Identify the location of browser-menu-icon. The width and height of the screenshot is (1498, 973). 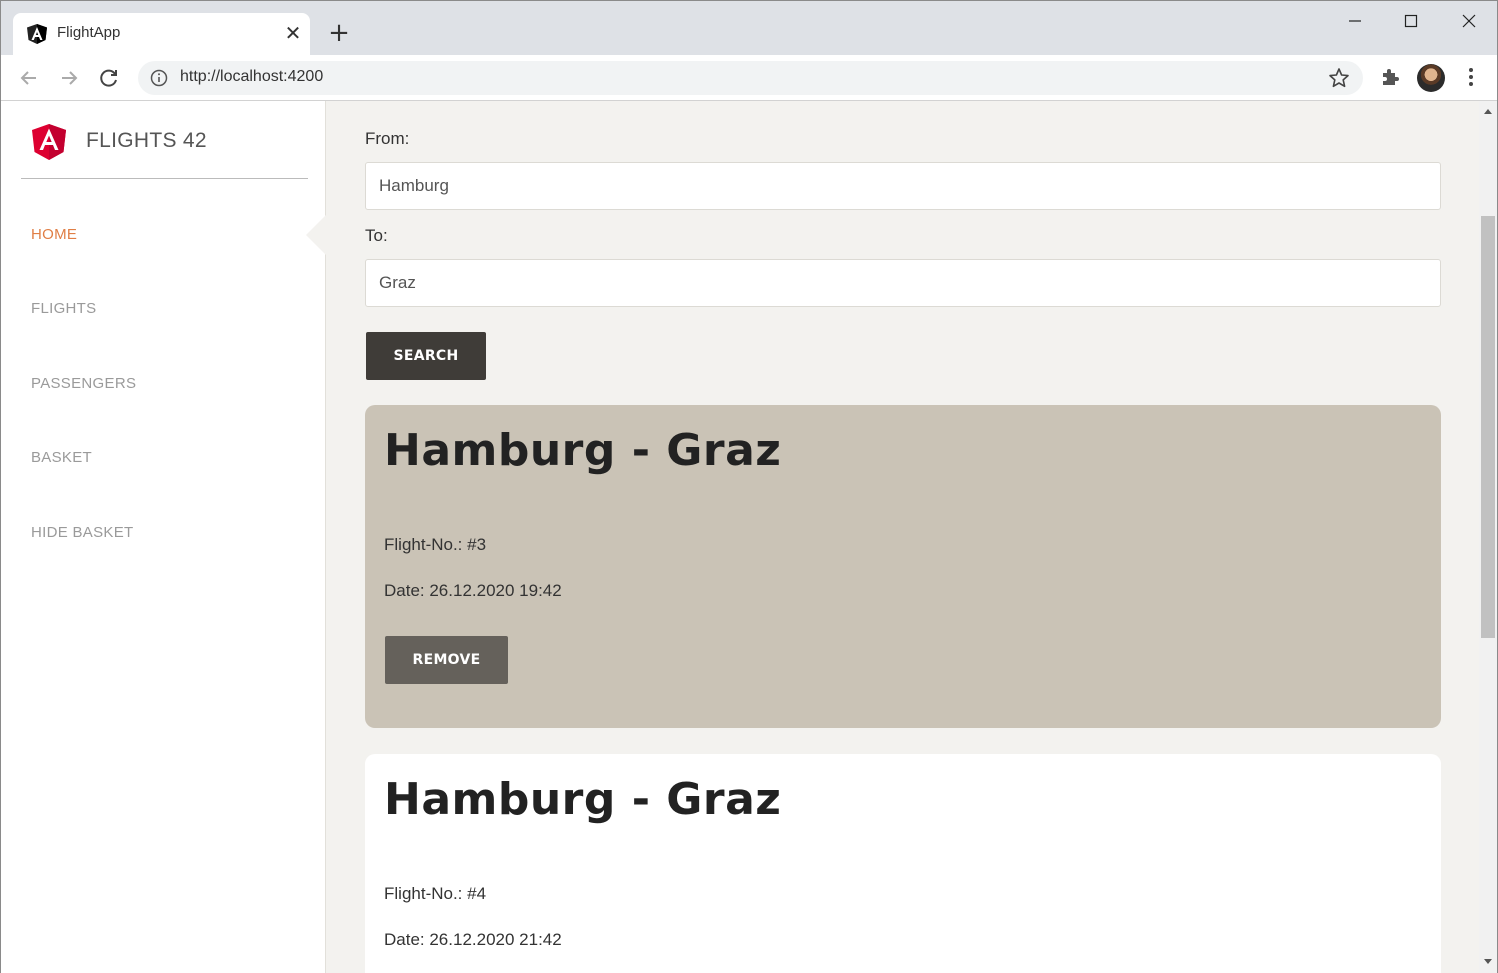
(1471, 77).